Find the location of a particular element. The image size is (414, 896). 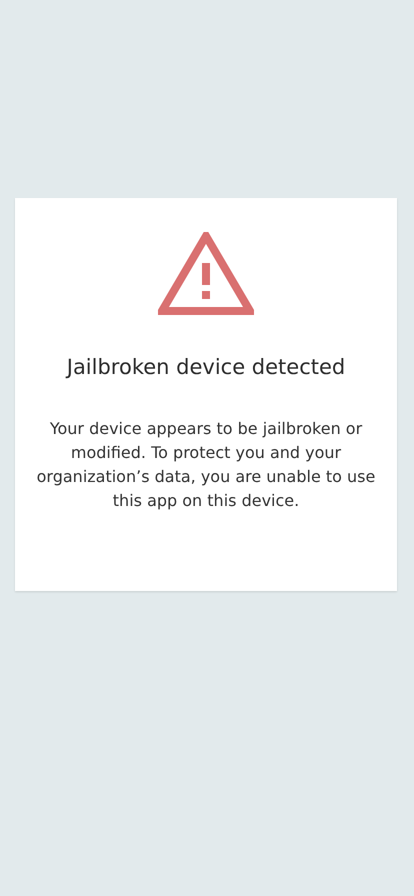

warning-icon is located at coordinates (206, 273).